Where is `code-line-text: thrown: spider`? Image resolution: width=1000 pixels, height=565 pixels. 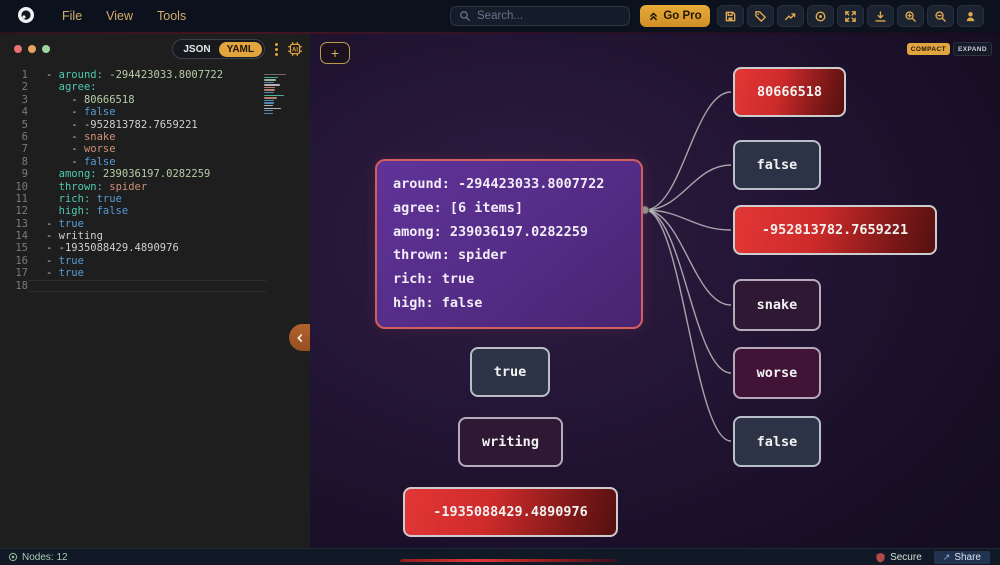
code-line-text: thrown: spider is located at coordinates (103, 186).